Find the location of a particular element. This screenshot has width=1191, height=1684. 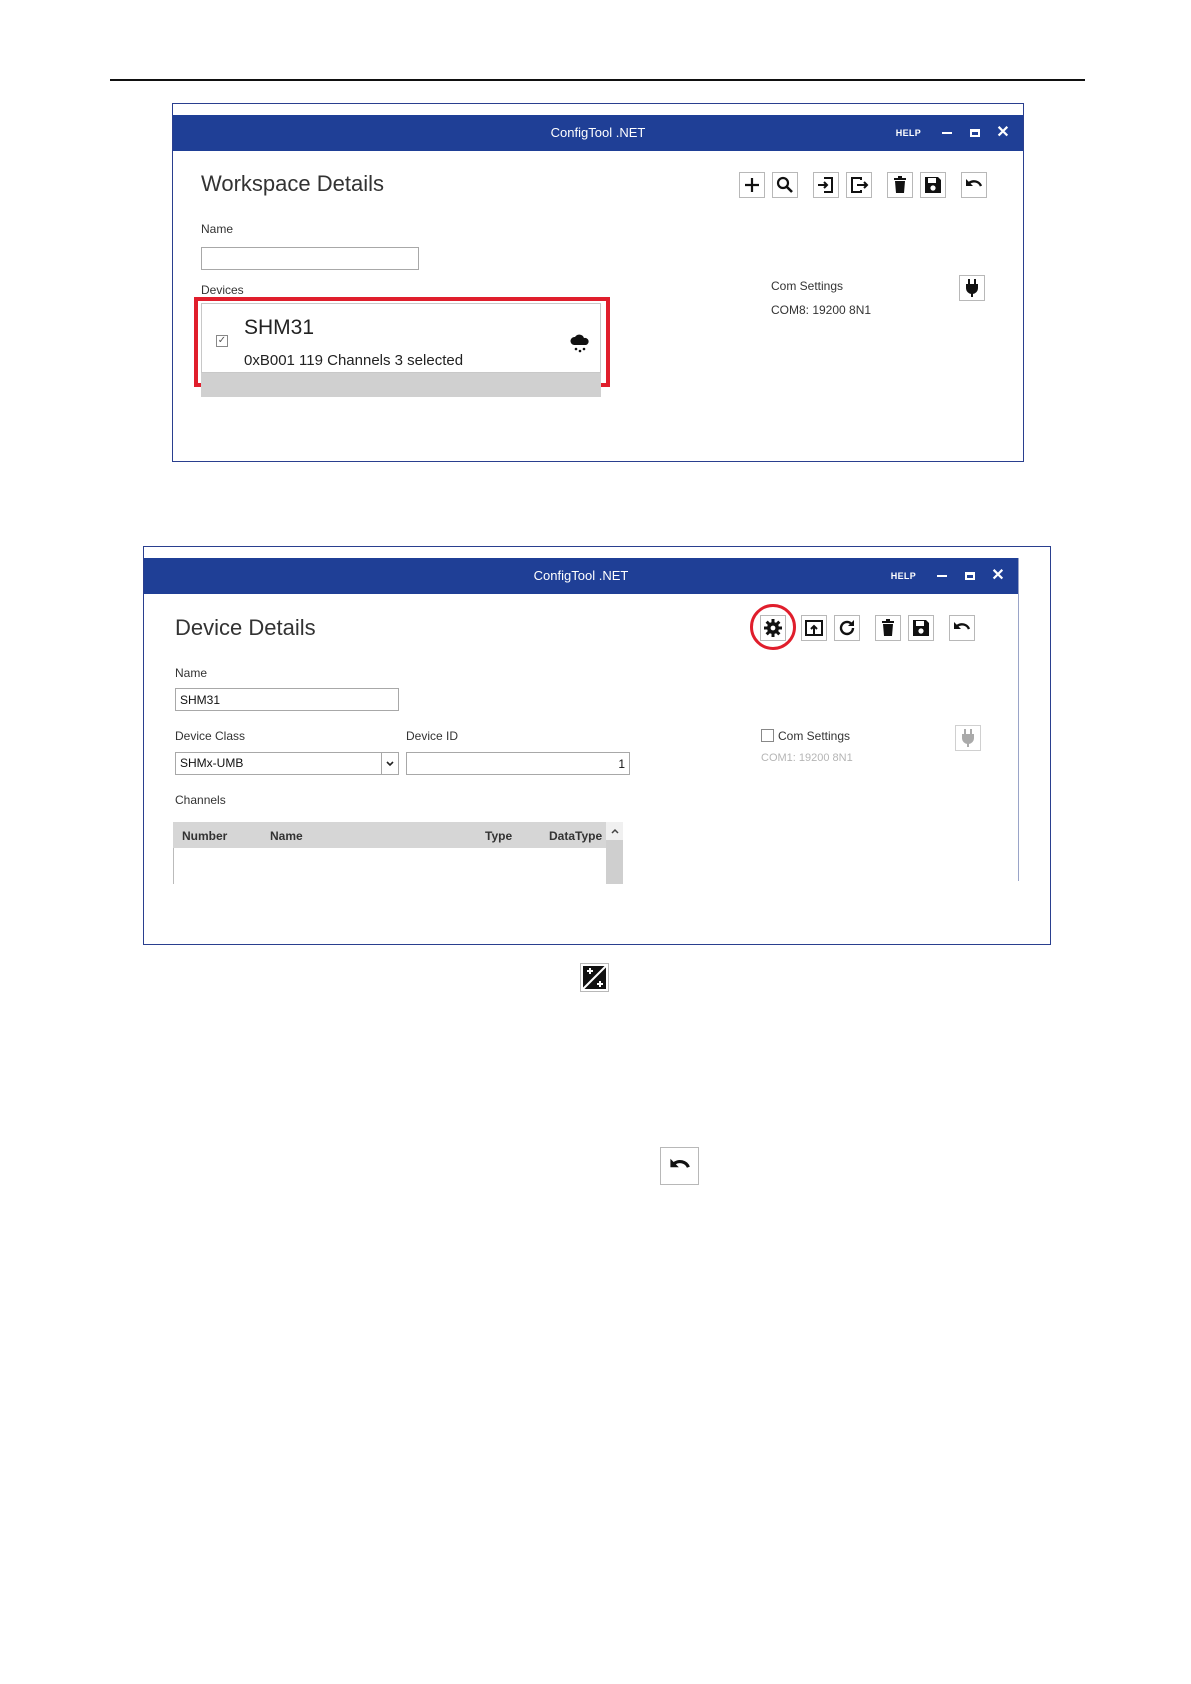

com-settings-value: COM1: 19200 8N1 is located at coordinates (807, 758).